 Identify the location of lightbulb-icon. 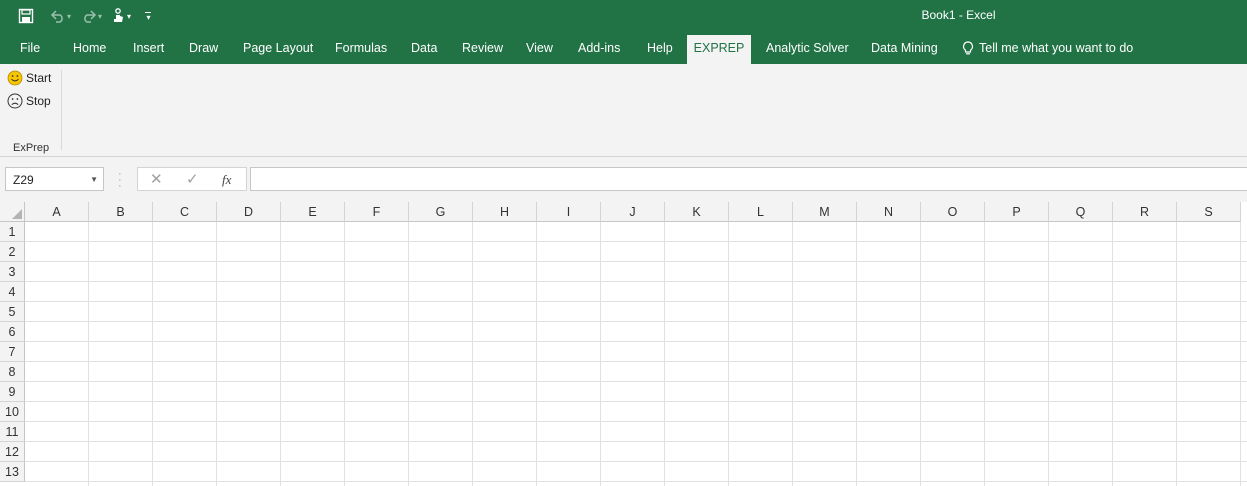
(968, 47).